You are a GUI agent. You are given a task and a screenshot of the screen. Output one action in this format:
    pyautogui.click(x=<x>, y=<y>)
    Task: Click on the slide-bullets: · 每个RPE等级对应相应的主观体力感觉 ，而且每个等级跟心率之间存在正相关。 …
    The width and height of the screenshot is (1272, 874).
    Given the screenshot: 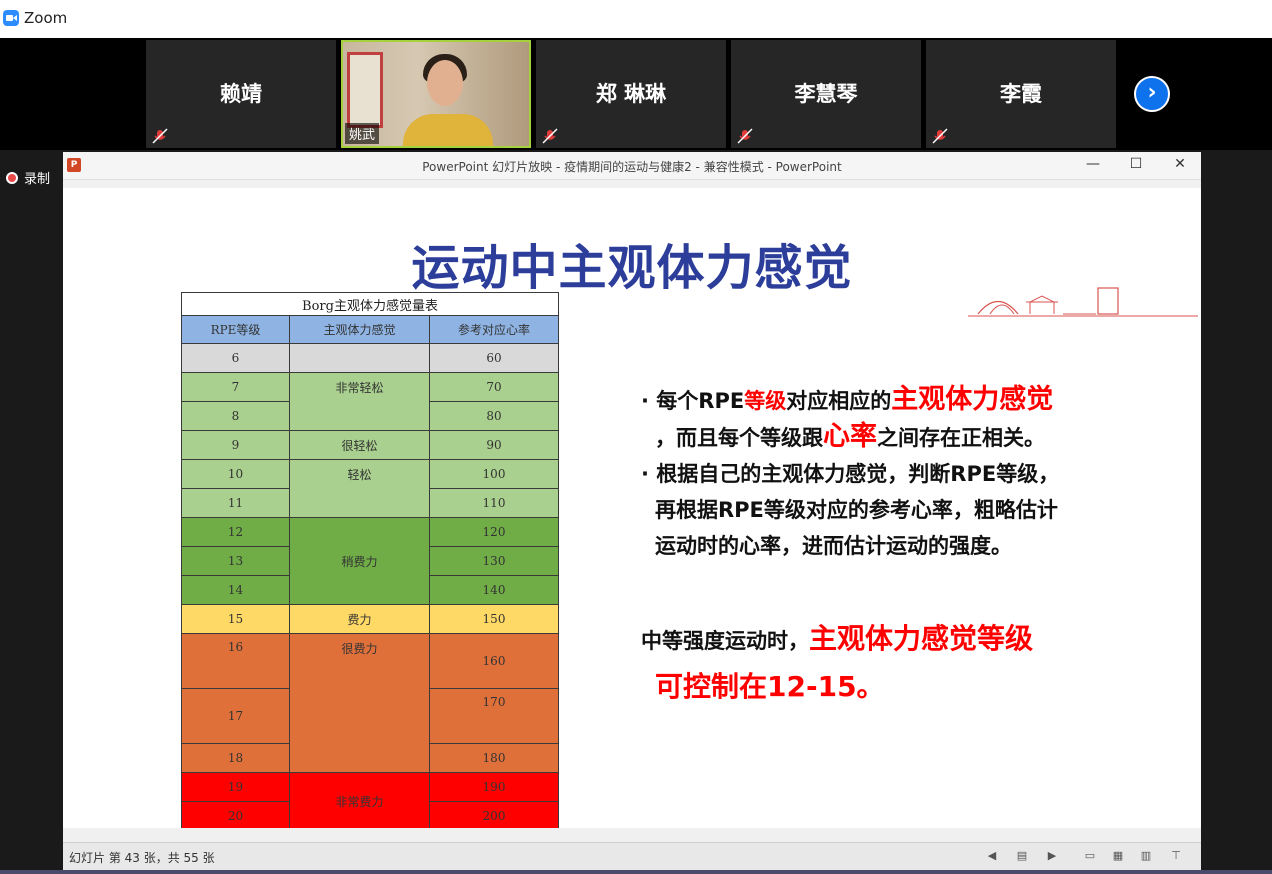 What is the action you would take?
    pyautogui.click(x=901, y=473)
    